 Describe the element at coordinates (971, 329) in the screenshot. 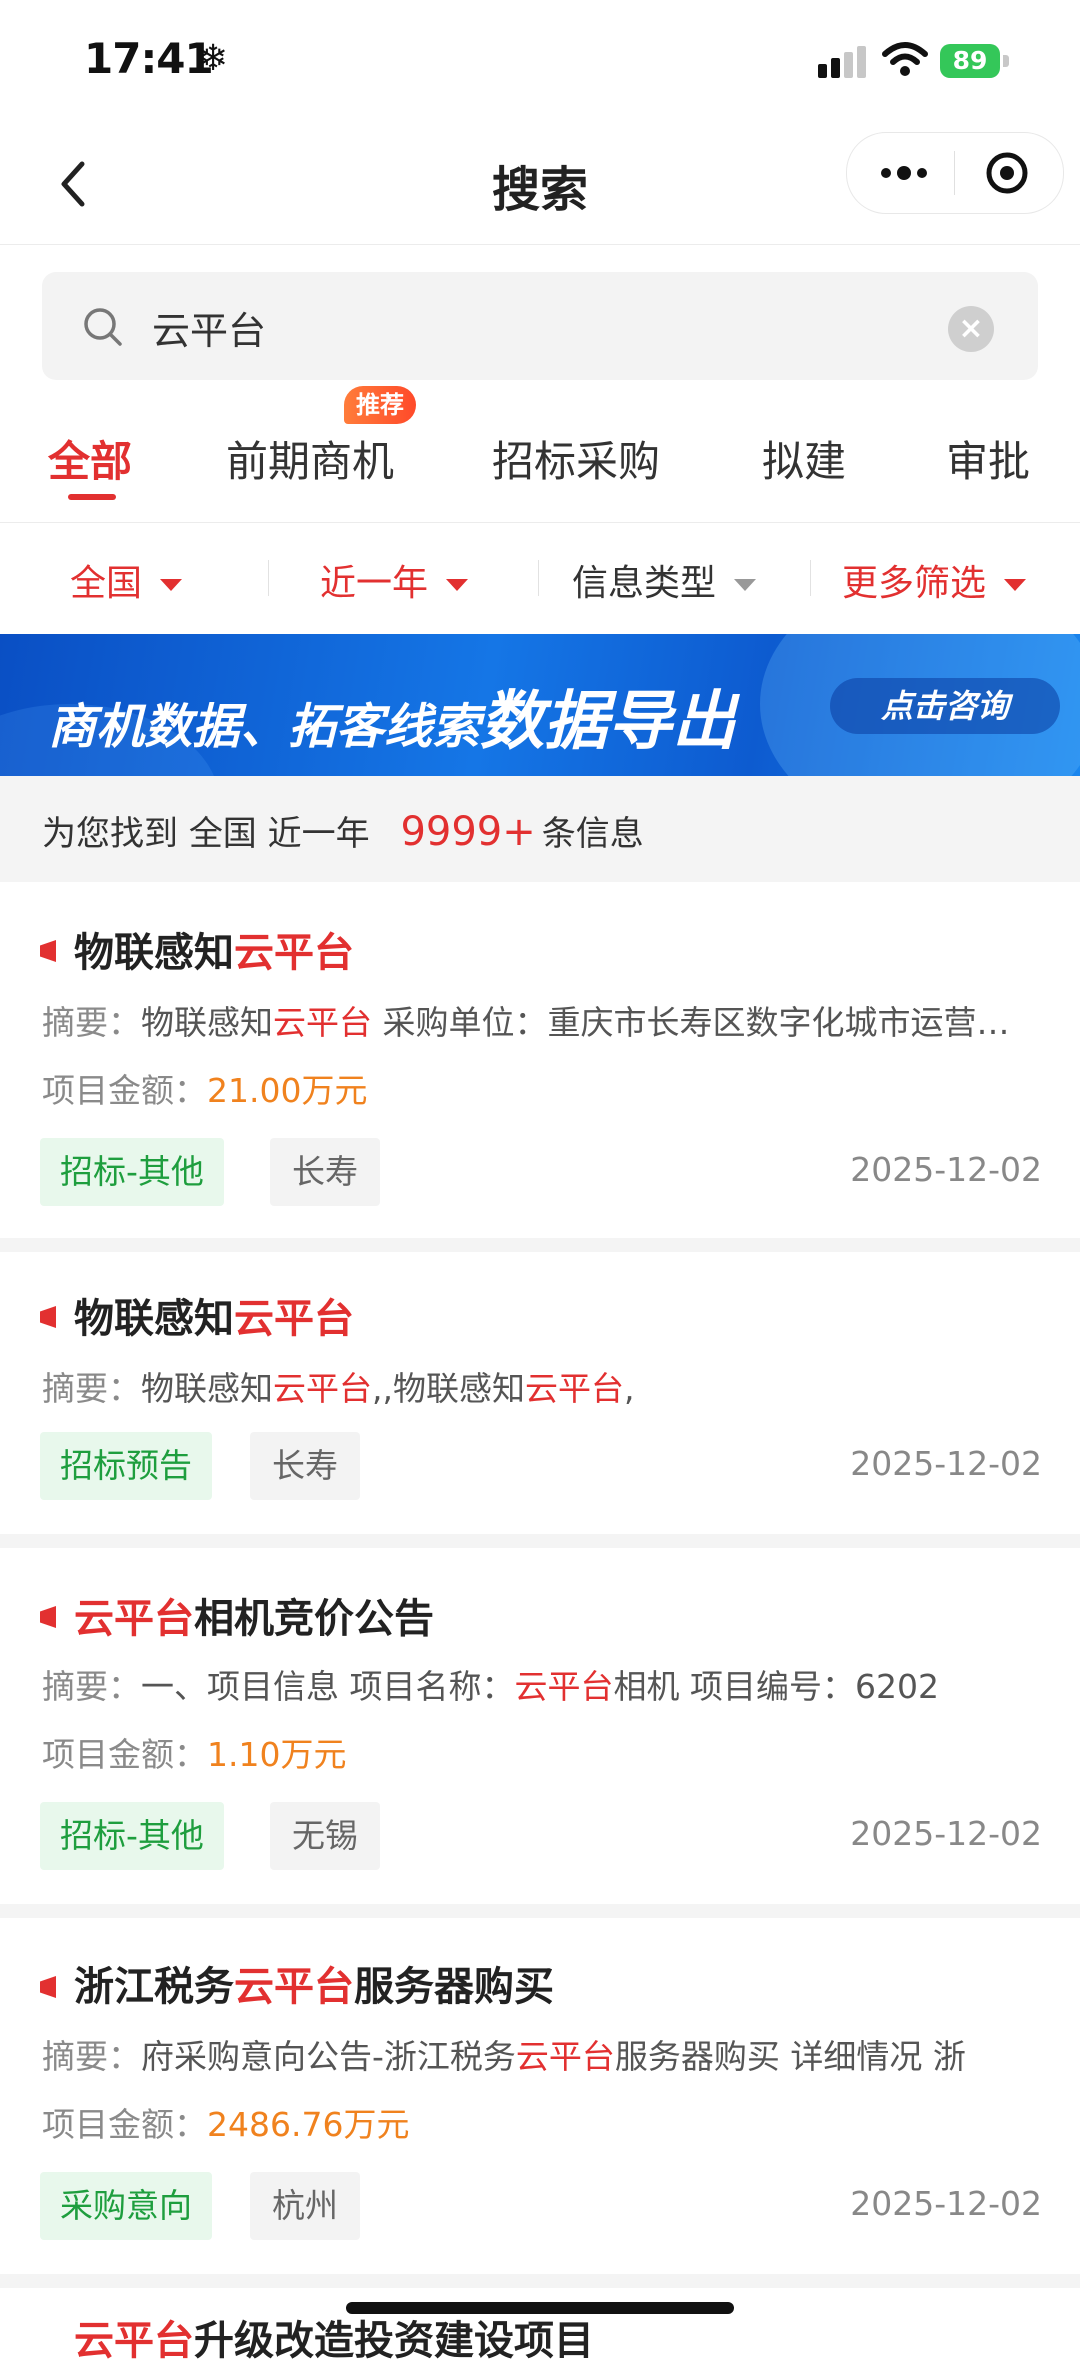

I see `clear-icon: ×` at that location.